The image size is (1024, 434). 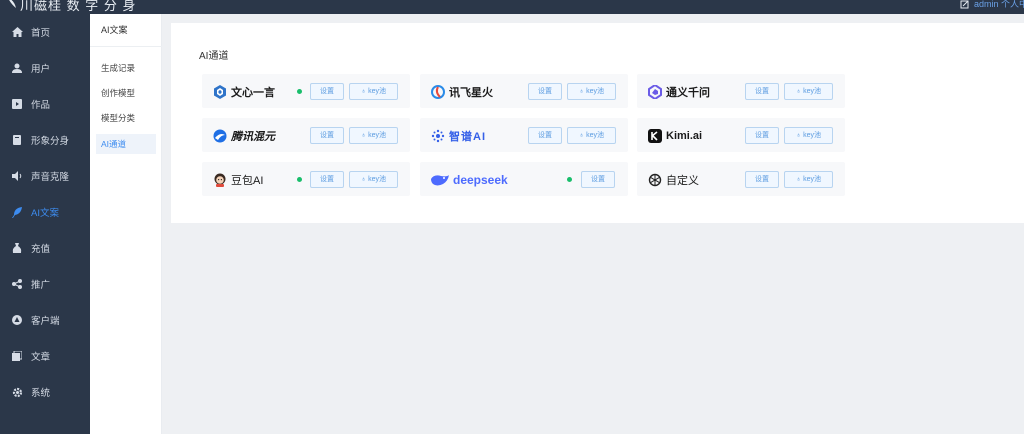 What do you see at coordinates (438, 92) in the screenshot?
I see `xunfei-logo-icon` at bounding box center [438, 92].